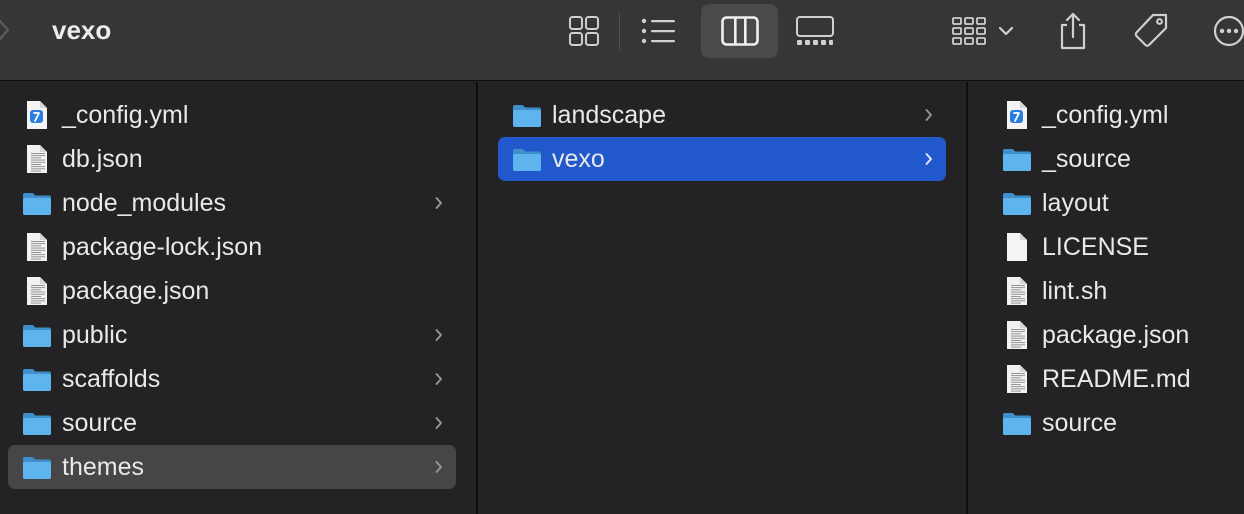  I want to click on back-chevron-icon, so click(6, 30).